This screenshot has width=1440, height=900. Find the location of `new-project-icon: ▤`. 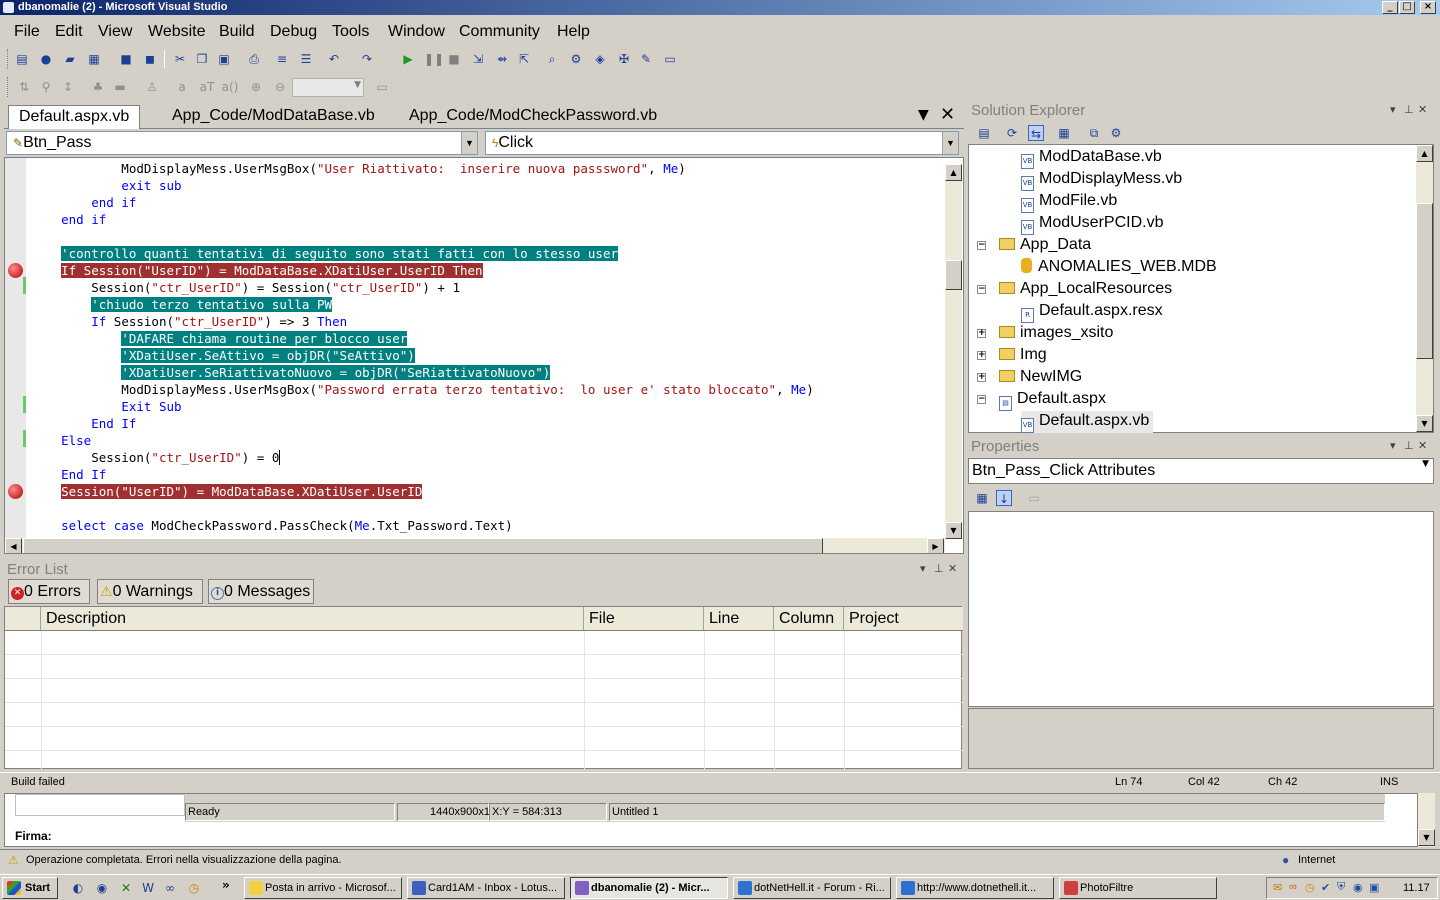

new-project-icon: ▤ is located at coordinates (22, 59).